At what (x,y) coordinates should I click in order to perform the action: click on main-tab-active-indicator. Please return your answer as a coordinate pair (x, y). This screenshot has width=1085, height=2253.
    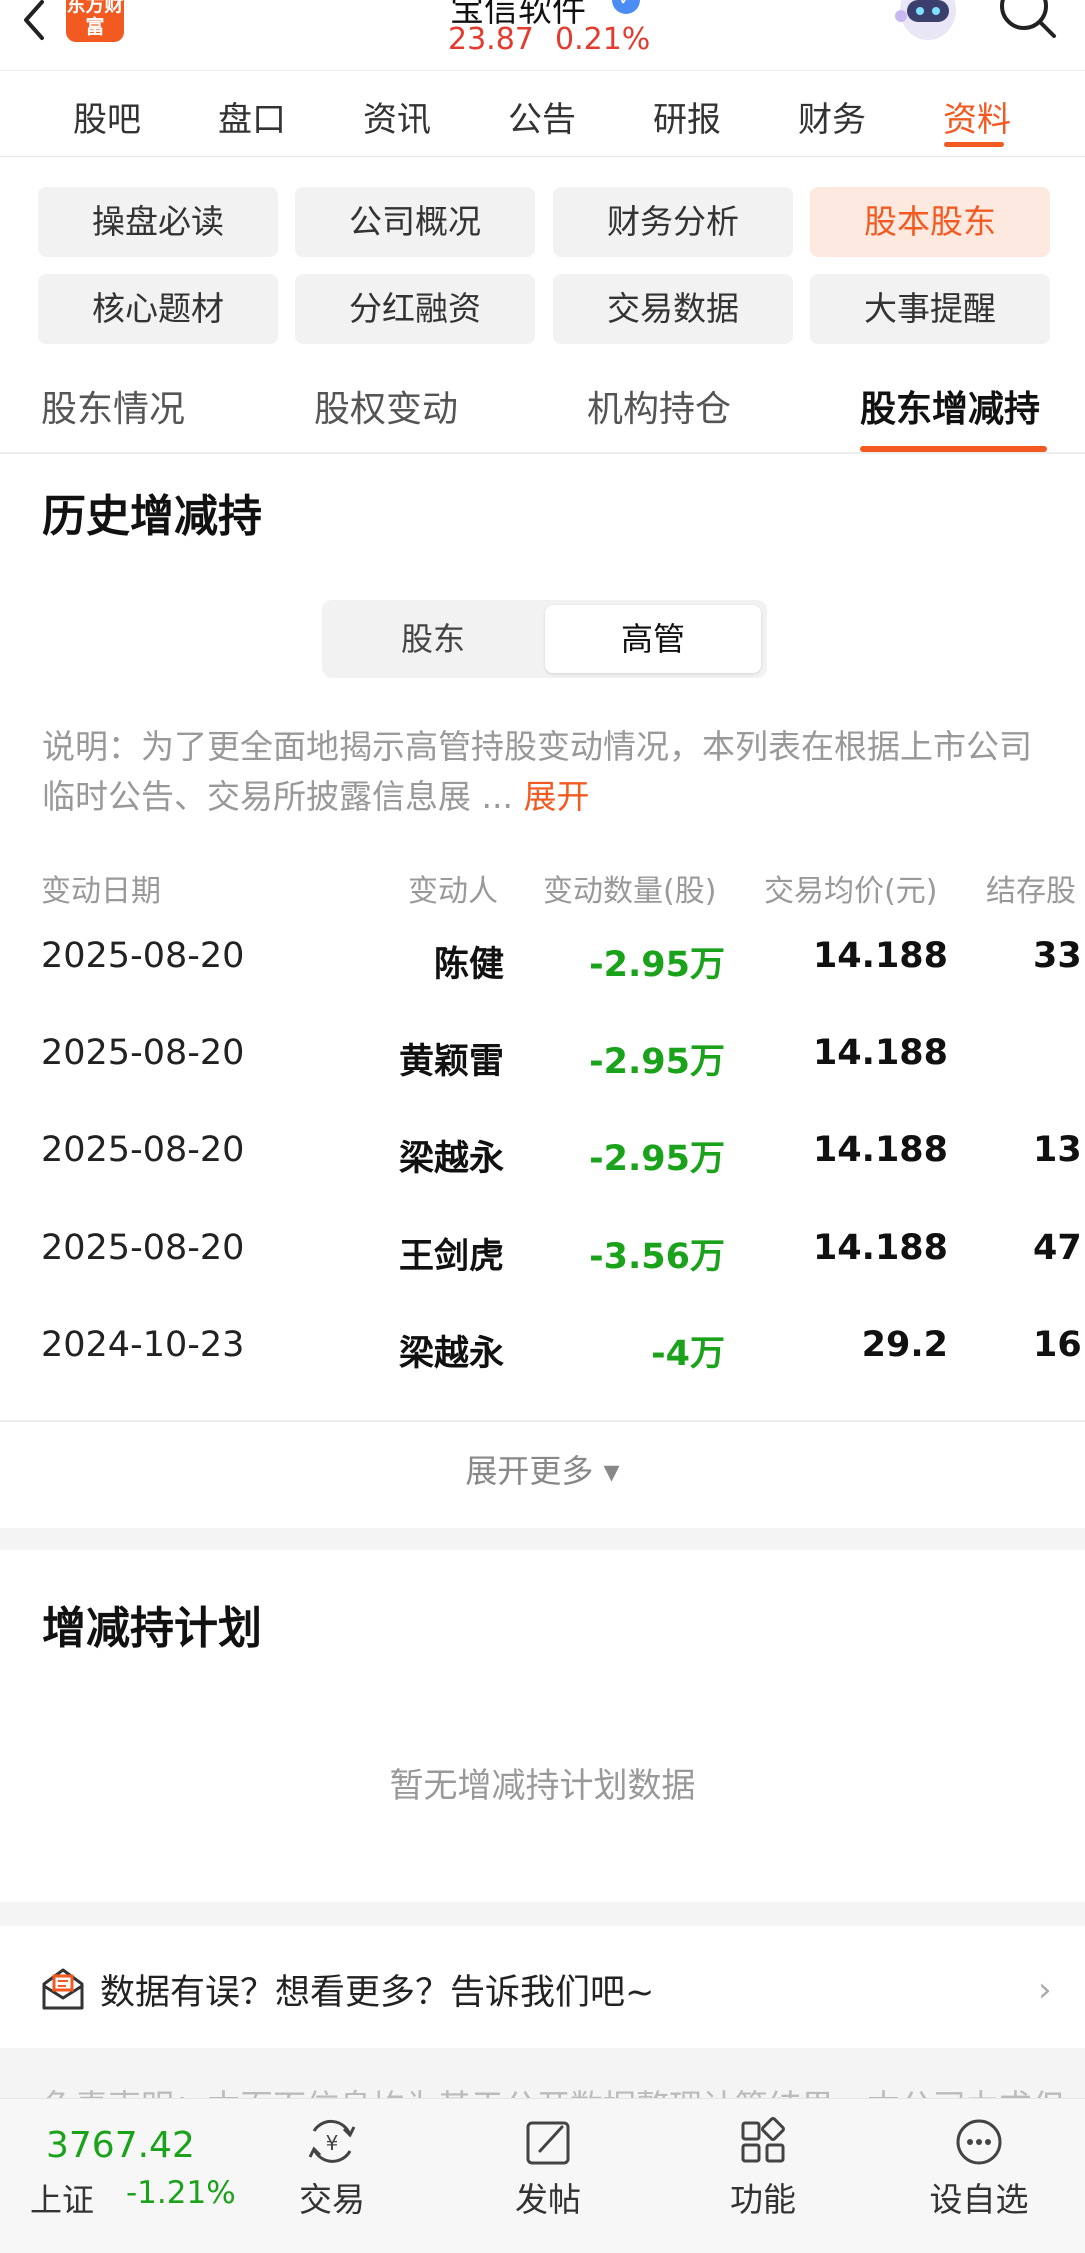
    Looking at the image, I should click on (974, 144).